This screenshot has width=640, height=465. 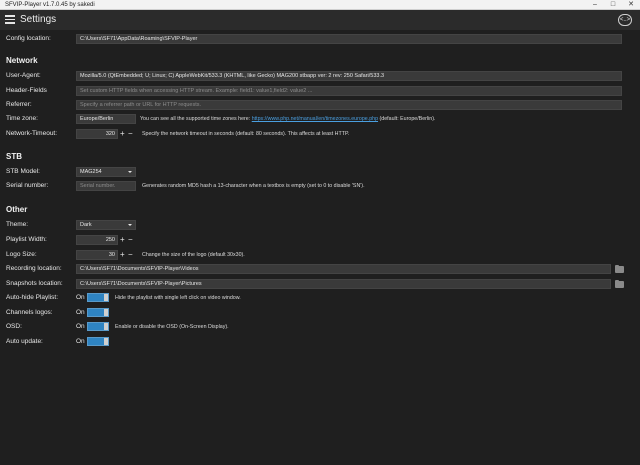 I want to click on other-heading: Other, so click(x=17, y=209).